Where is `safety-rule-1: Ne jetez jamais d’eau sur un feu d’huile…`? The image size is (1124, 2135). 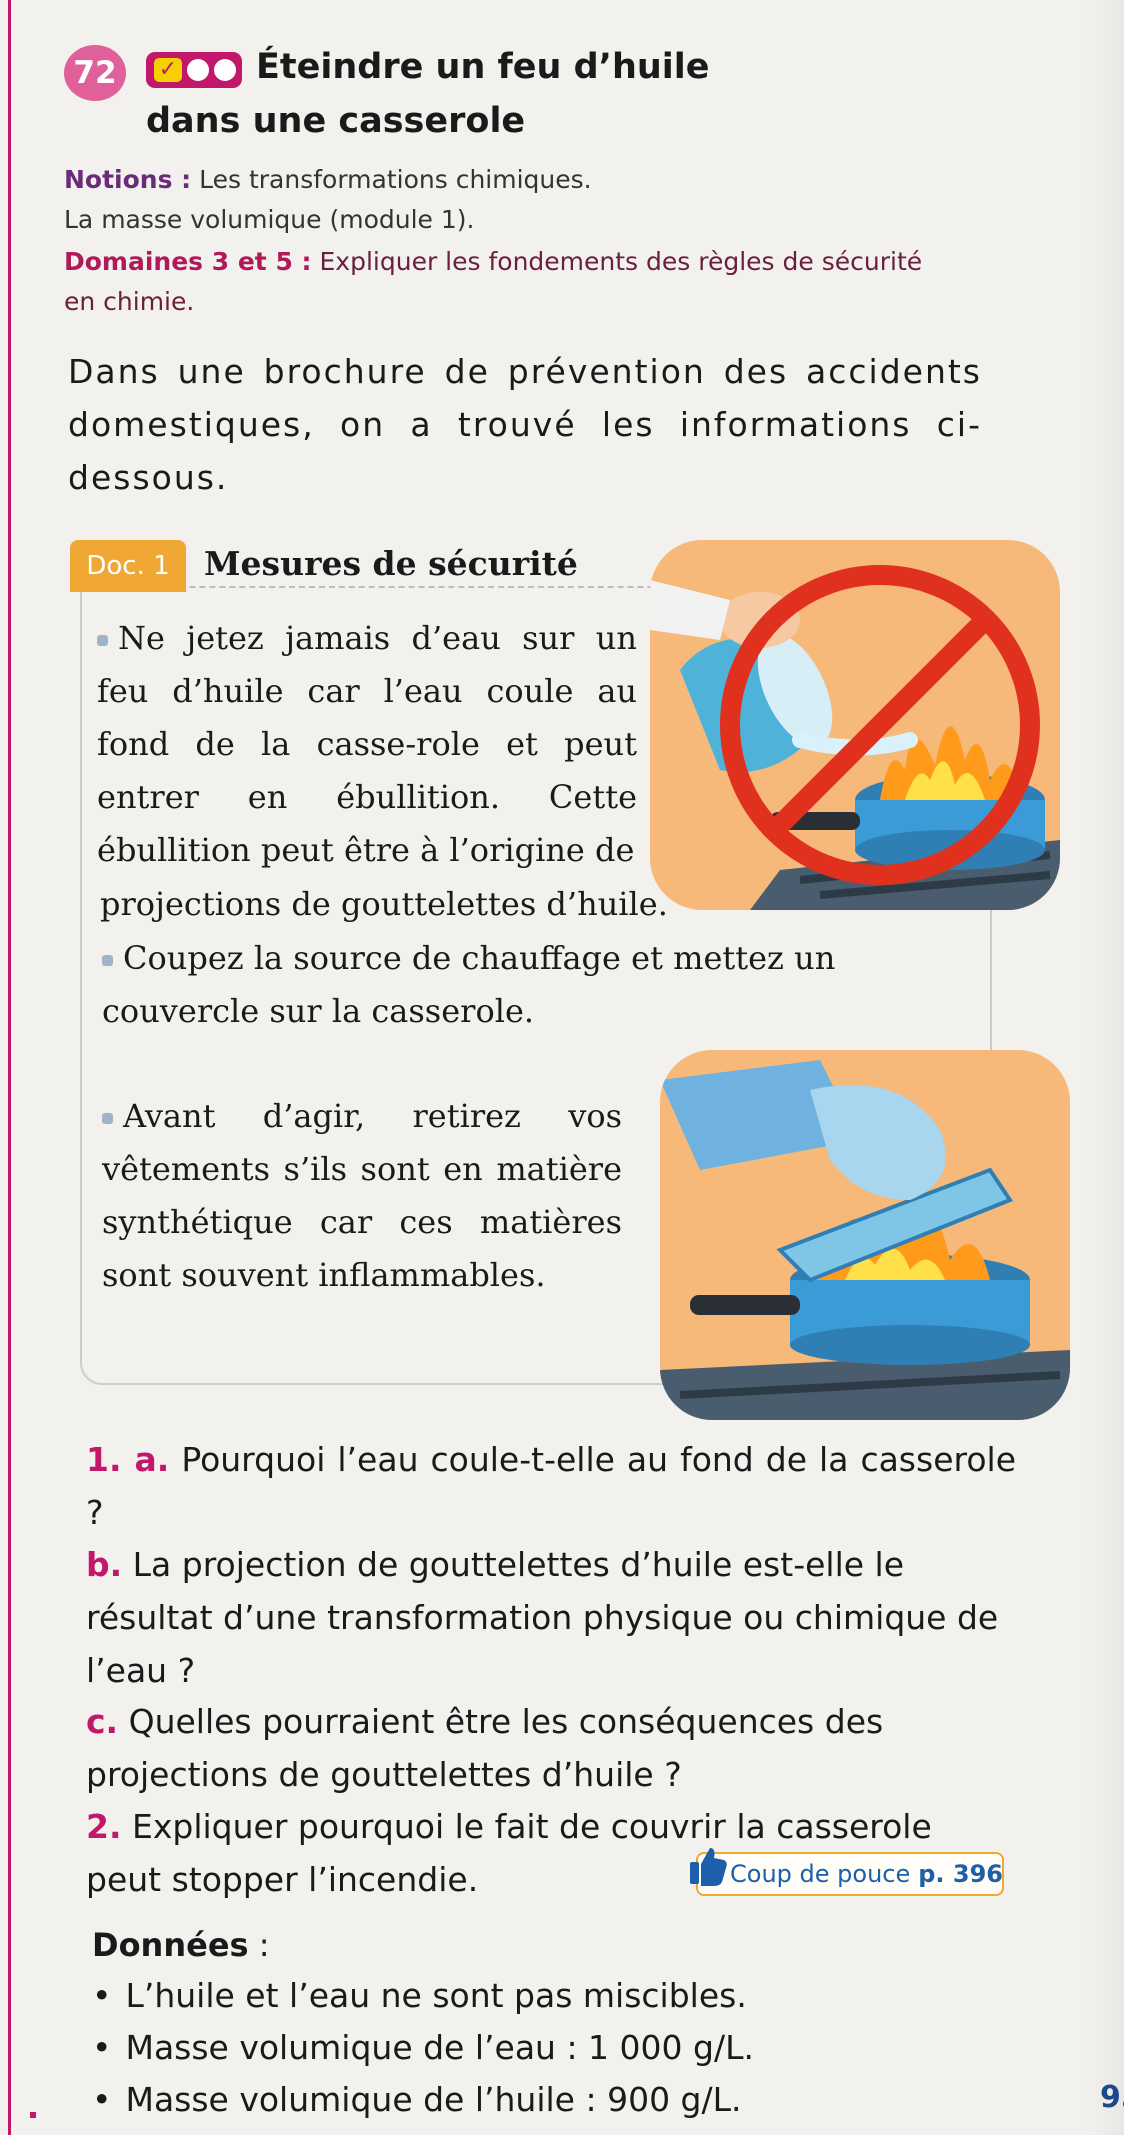 safety-rule-1: Ne jetez jamais d’eau sur un feu d’huile… is located at coordinates (367, 744).